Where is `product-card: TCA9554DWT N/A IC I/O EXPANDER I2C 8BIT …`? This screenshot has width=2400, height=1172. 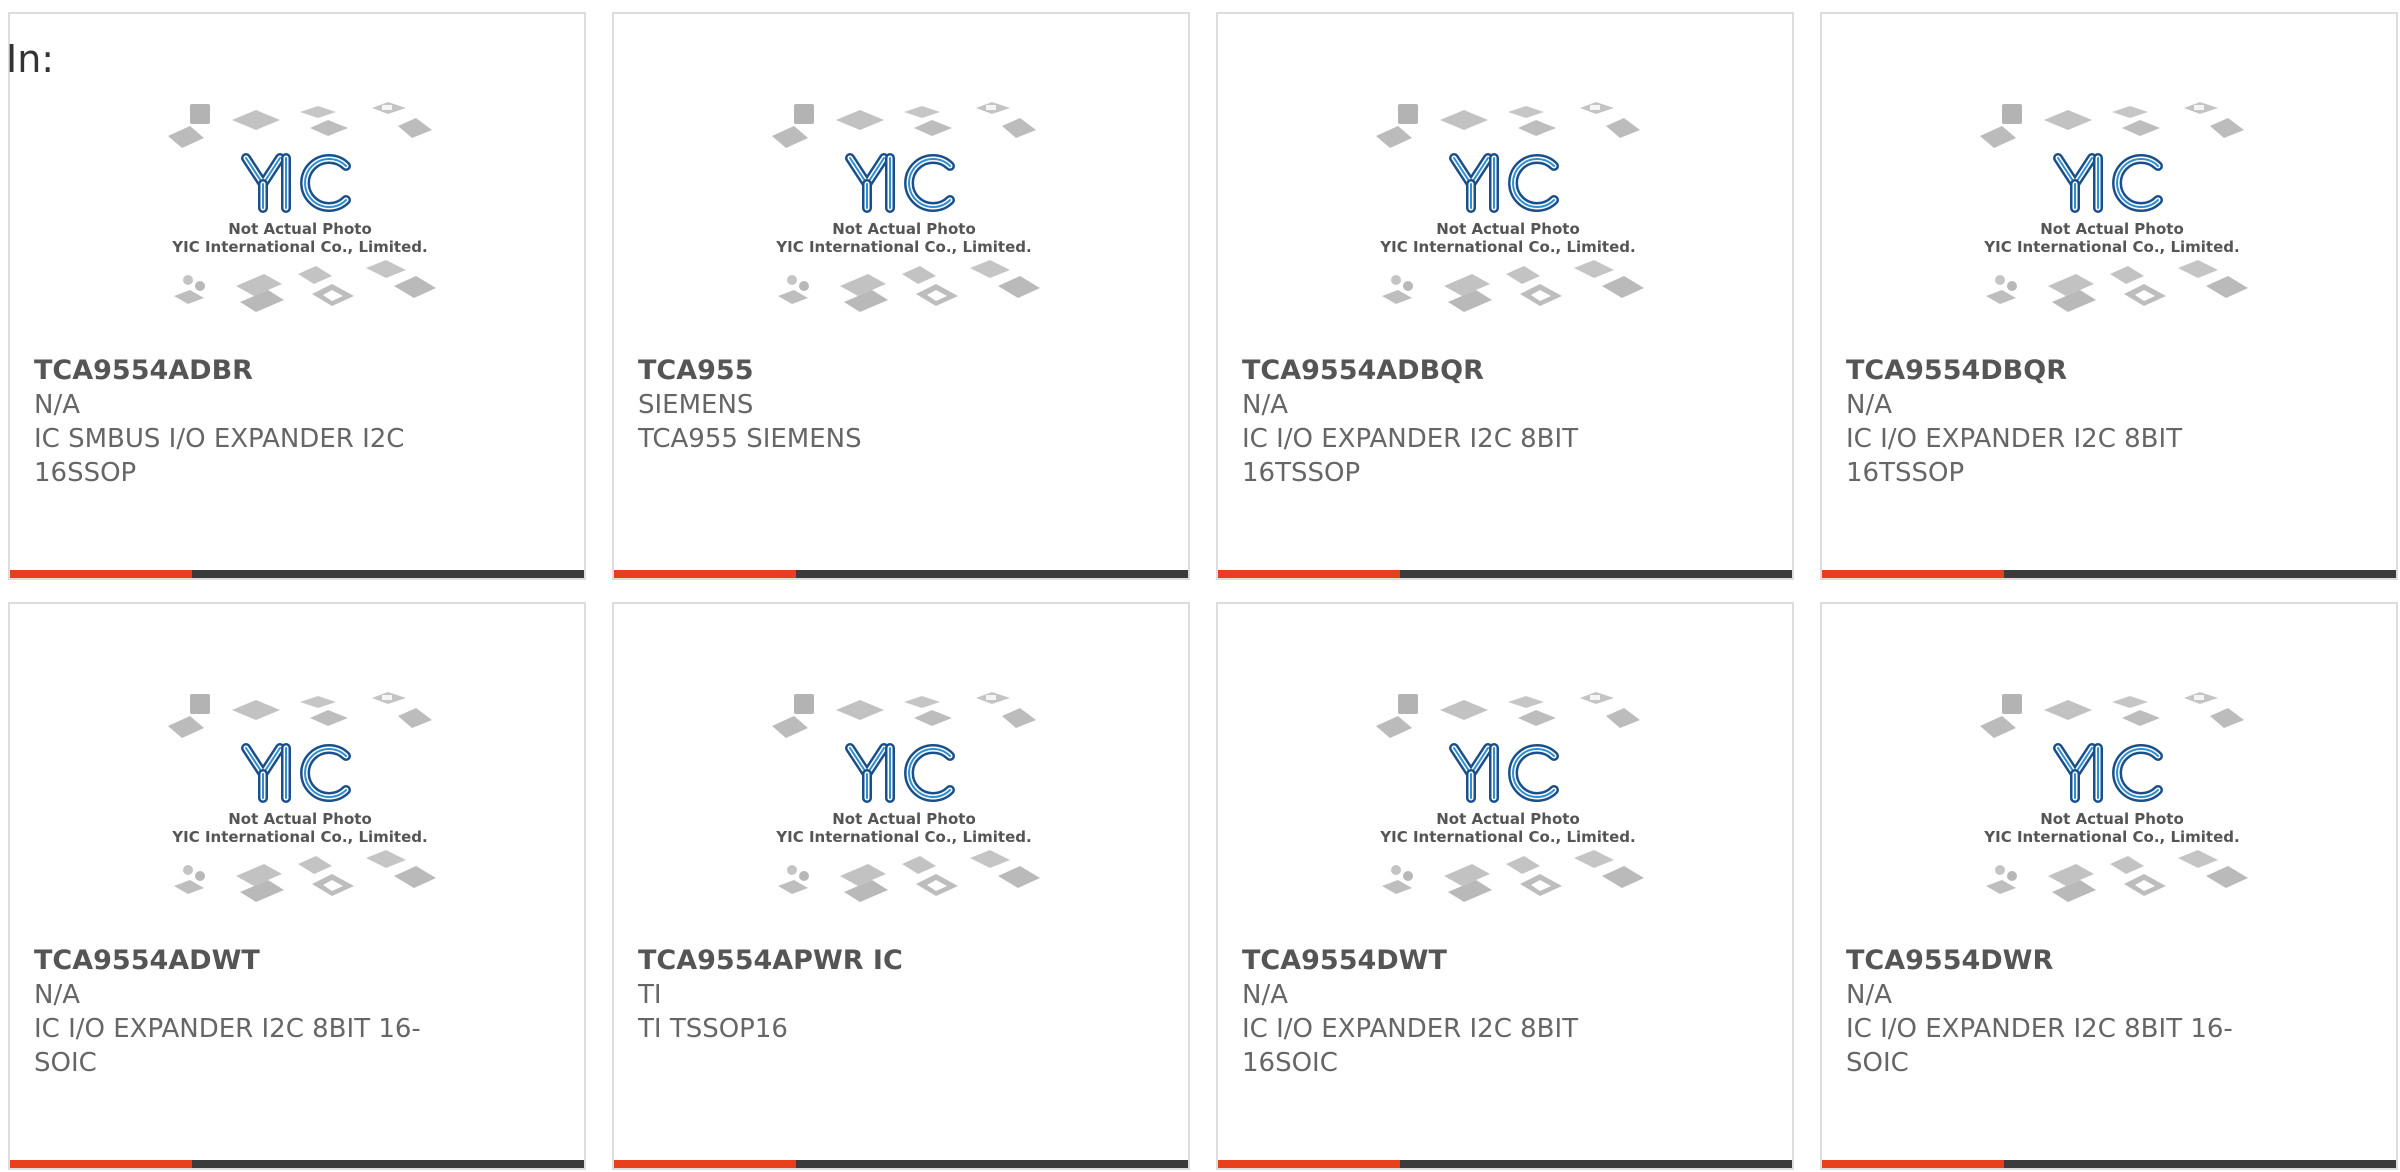 product-card: TCA9554DWT N/A IC I/O EXPANDER I2C 8BIT … is located at coordinates (1505, 886).